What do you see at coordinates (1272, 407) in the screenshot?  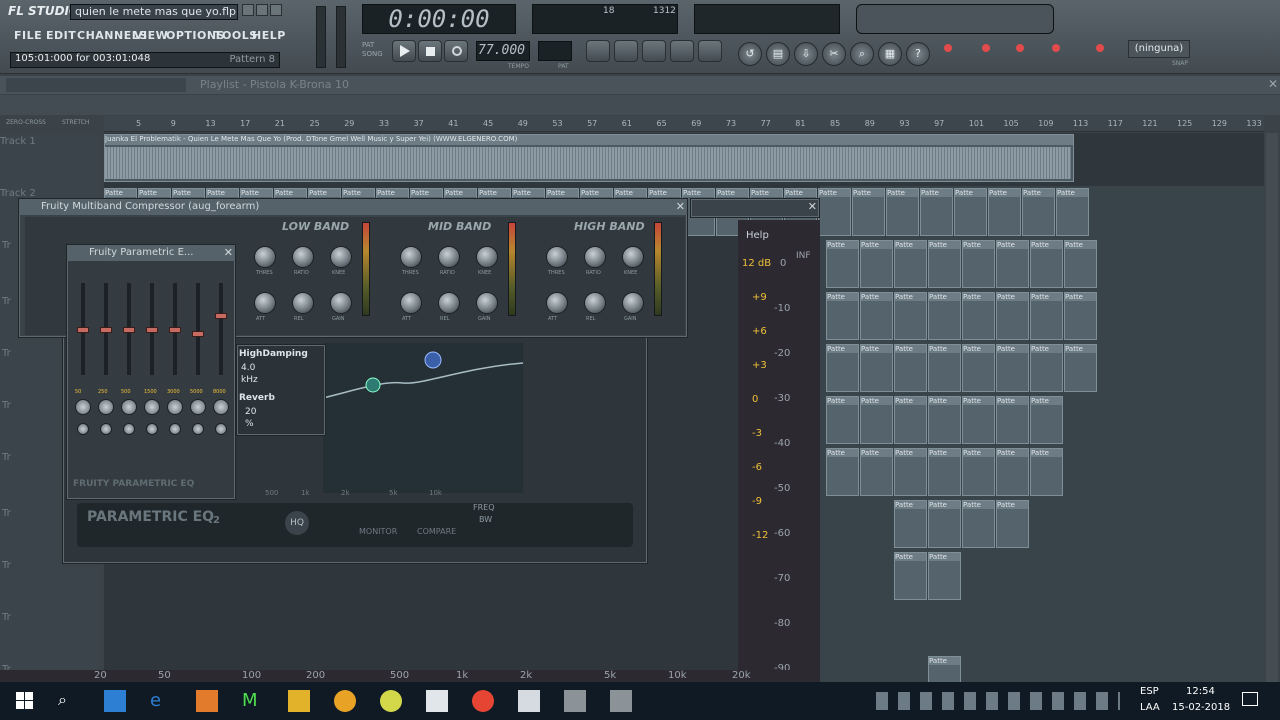 I see `playlist-scrollbar` at bounding box center [1272, 407].